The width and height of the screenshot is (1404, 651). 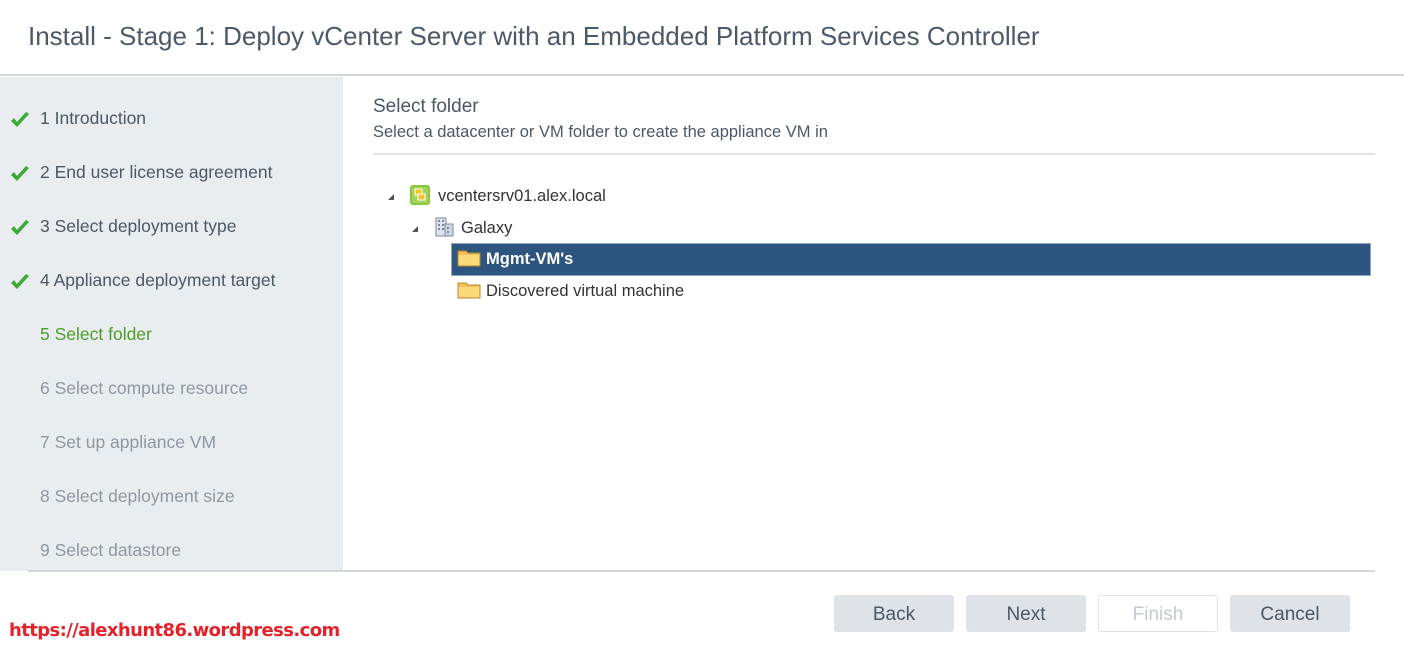 I want to click on step-eula: 2 End user license agreement, so click(x=171, y=173).